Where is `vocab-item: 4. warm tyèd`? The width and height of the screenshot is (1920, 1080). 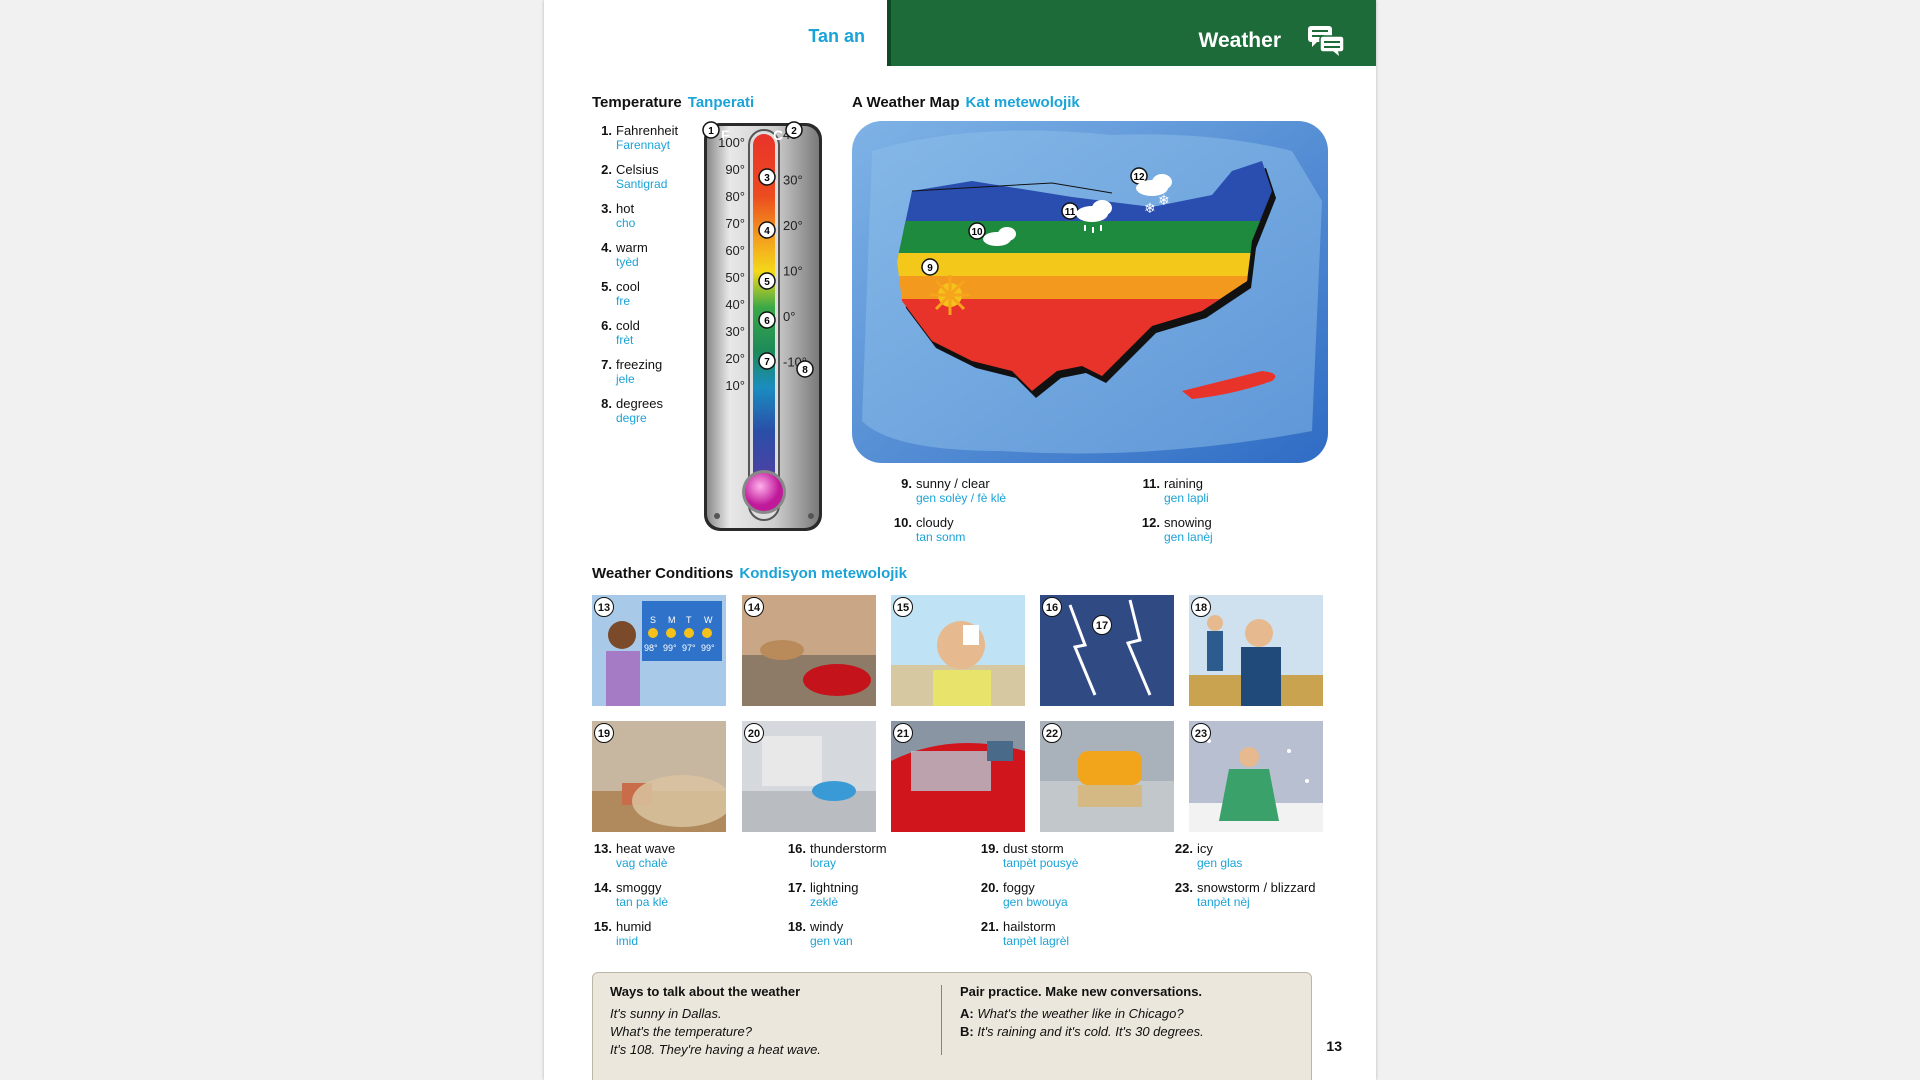 vocab-item: 4. warm tyèd is located at coordinates (647, 255).